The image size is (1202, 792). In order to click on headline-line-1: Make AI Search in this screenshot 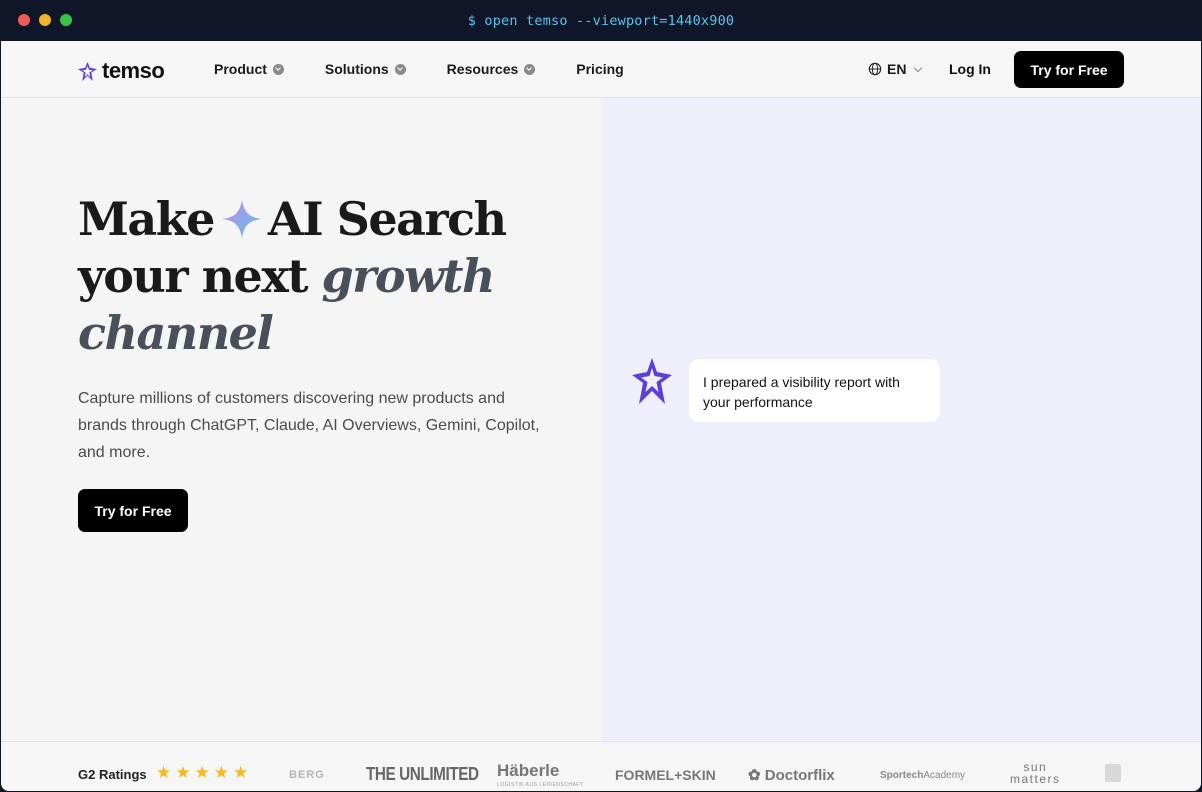, I will do `click(328, 219)`.